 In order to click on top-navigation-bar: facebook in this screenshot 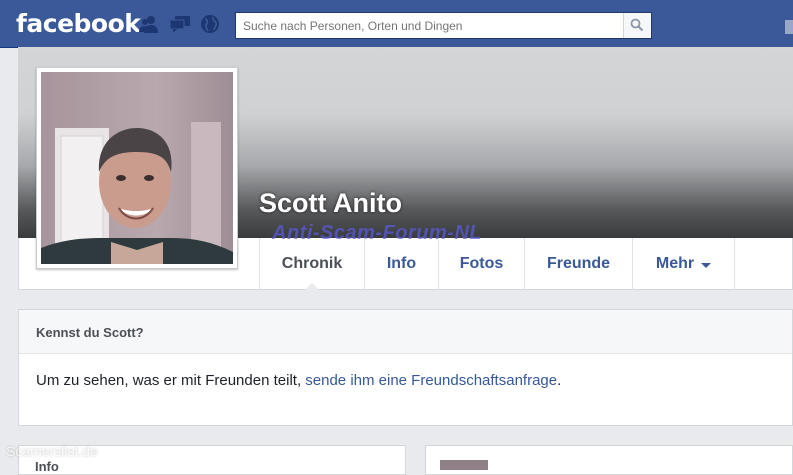, I will do `click(396, 24)`.